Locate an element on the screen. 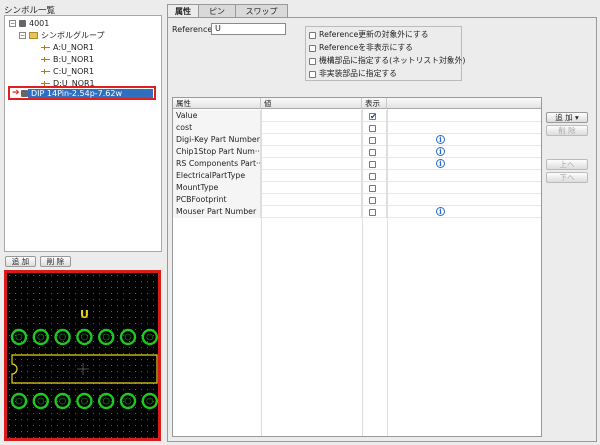  tree-symbol-c: C:U_NOR1 is located at coordinates (67, 72).